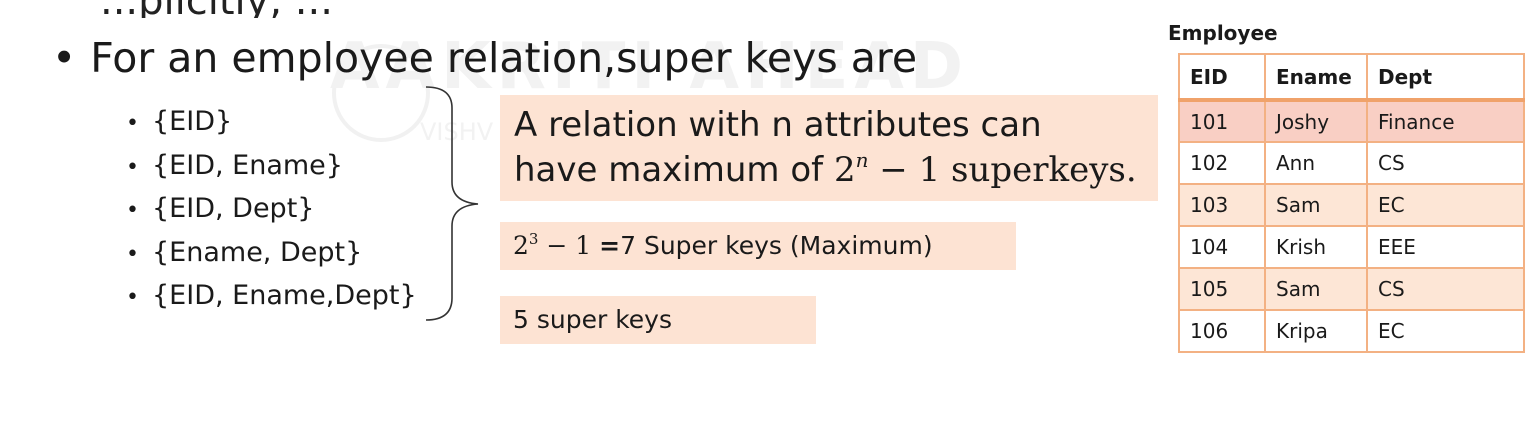 This screenshot has height=421, width=1538. I want to click on table-cell: Finance, so click(1445, 121).